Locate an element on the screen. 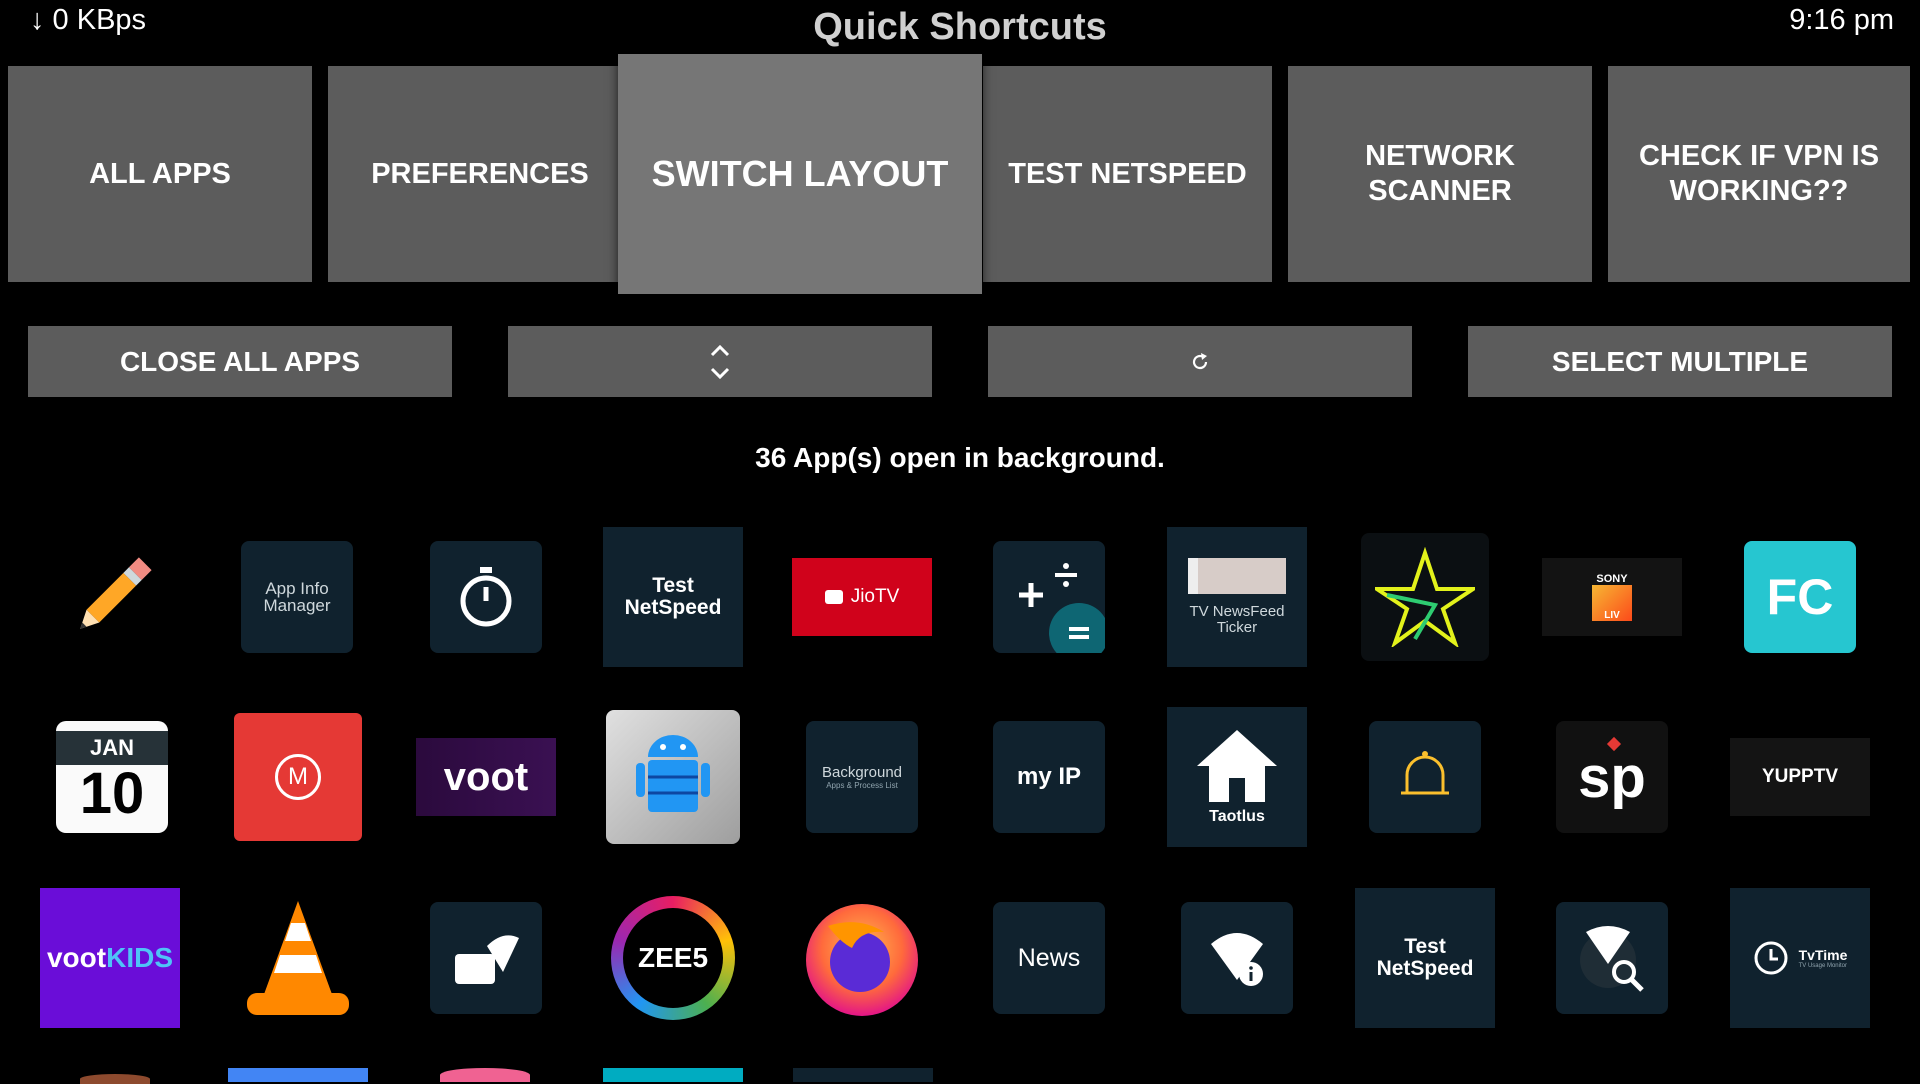 This screenshot has height=1084, width=1920. app-zee5: ZEE5 is located at coordinates (673, 958).